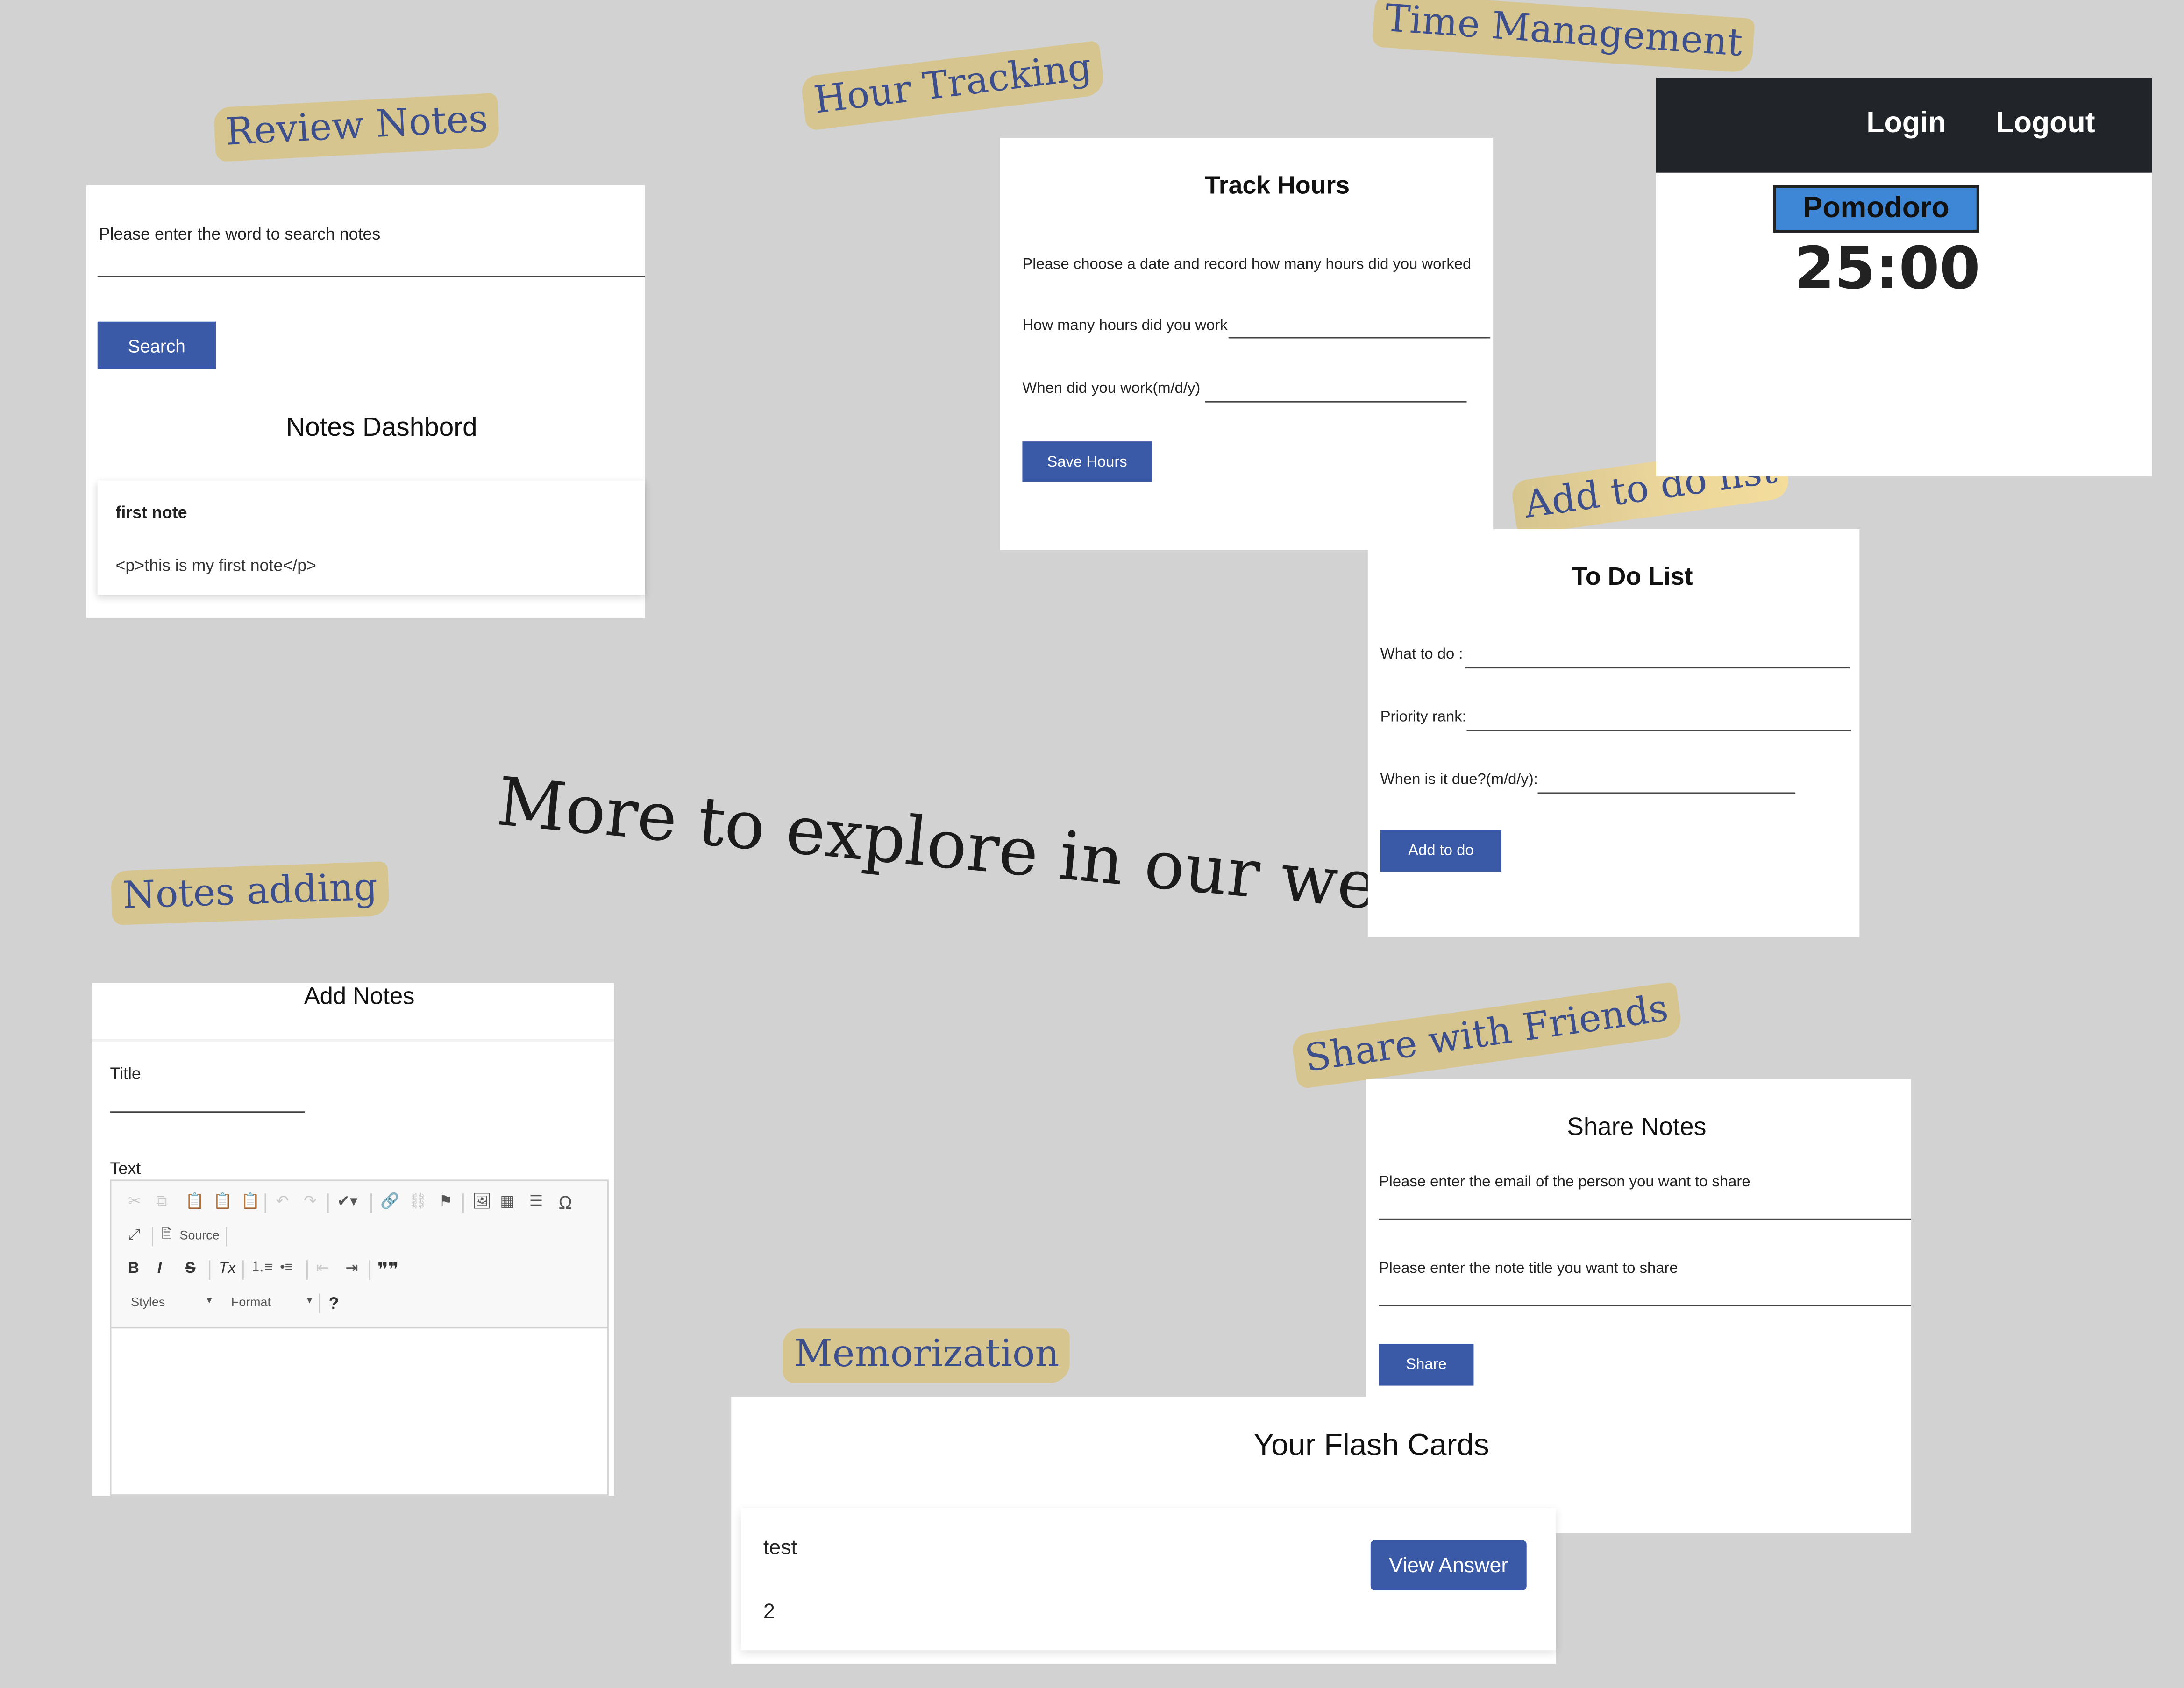 The height and width of the screenshot is (1688, 2184). Describe the element at coordinates (347, 1202) in the screenshot. I see `spellcheck-icon: ✔▾` at that location.